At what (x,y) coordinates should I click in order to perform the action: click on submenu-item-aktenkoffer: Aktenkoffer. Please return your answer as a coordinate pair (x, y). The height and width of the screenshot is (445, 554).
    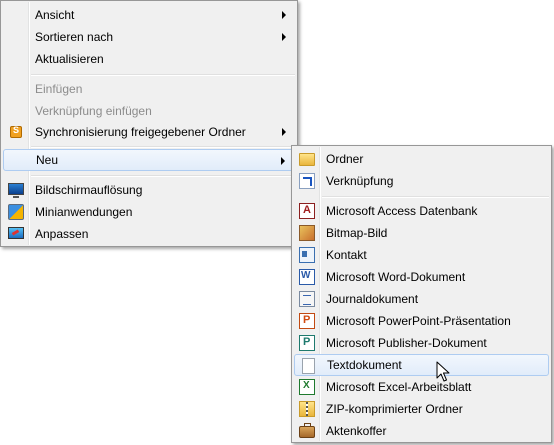
    Looking at the image, I should click on (421, 431).